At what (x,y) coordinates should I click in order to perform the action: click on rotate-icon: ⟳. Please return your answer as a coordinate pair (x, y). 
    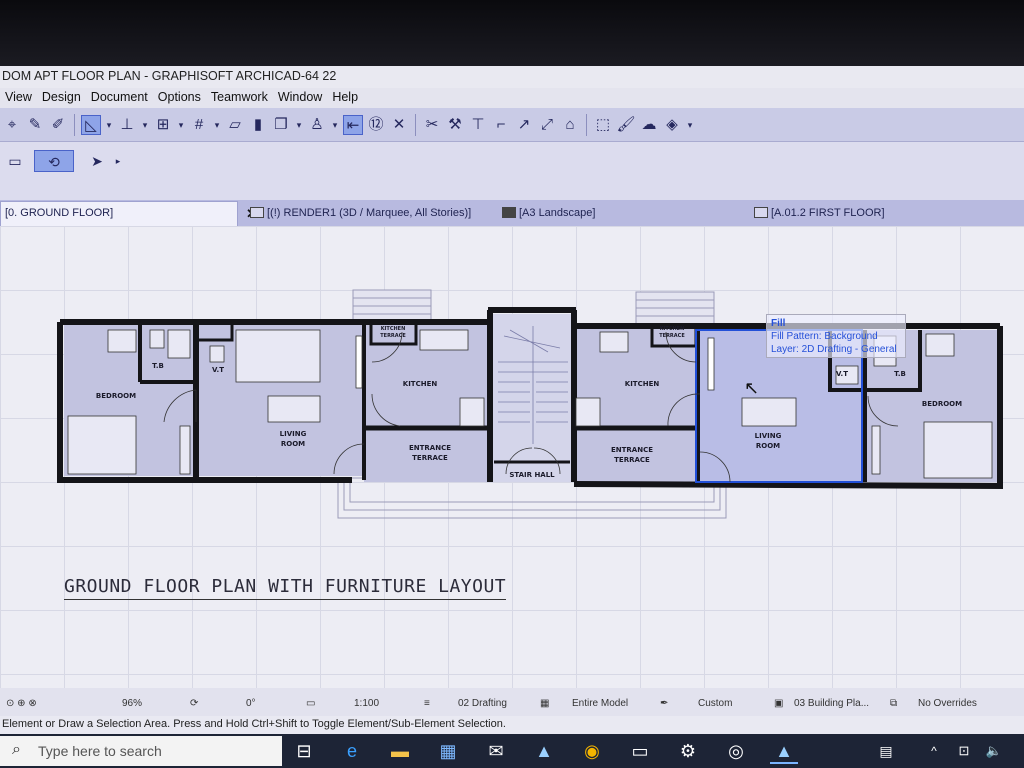
    Looking at the image, I should click on (194, 703).